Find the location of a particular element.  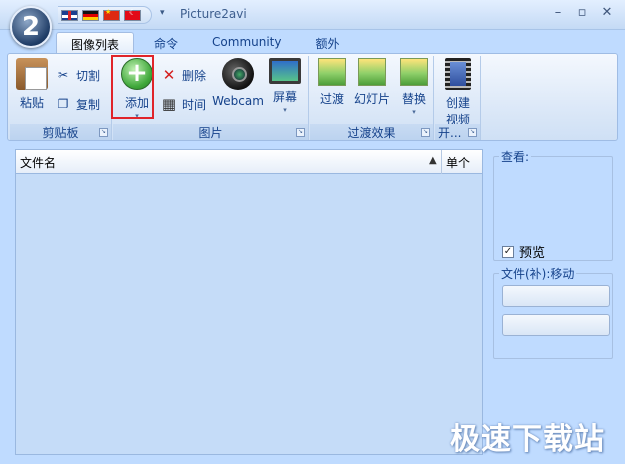

open-group: 创建 视频 开... ↘ is located at coordinates (458, 98).